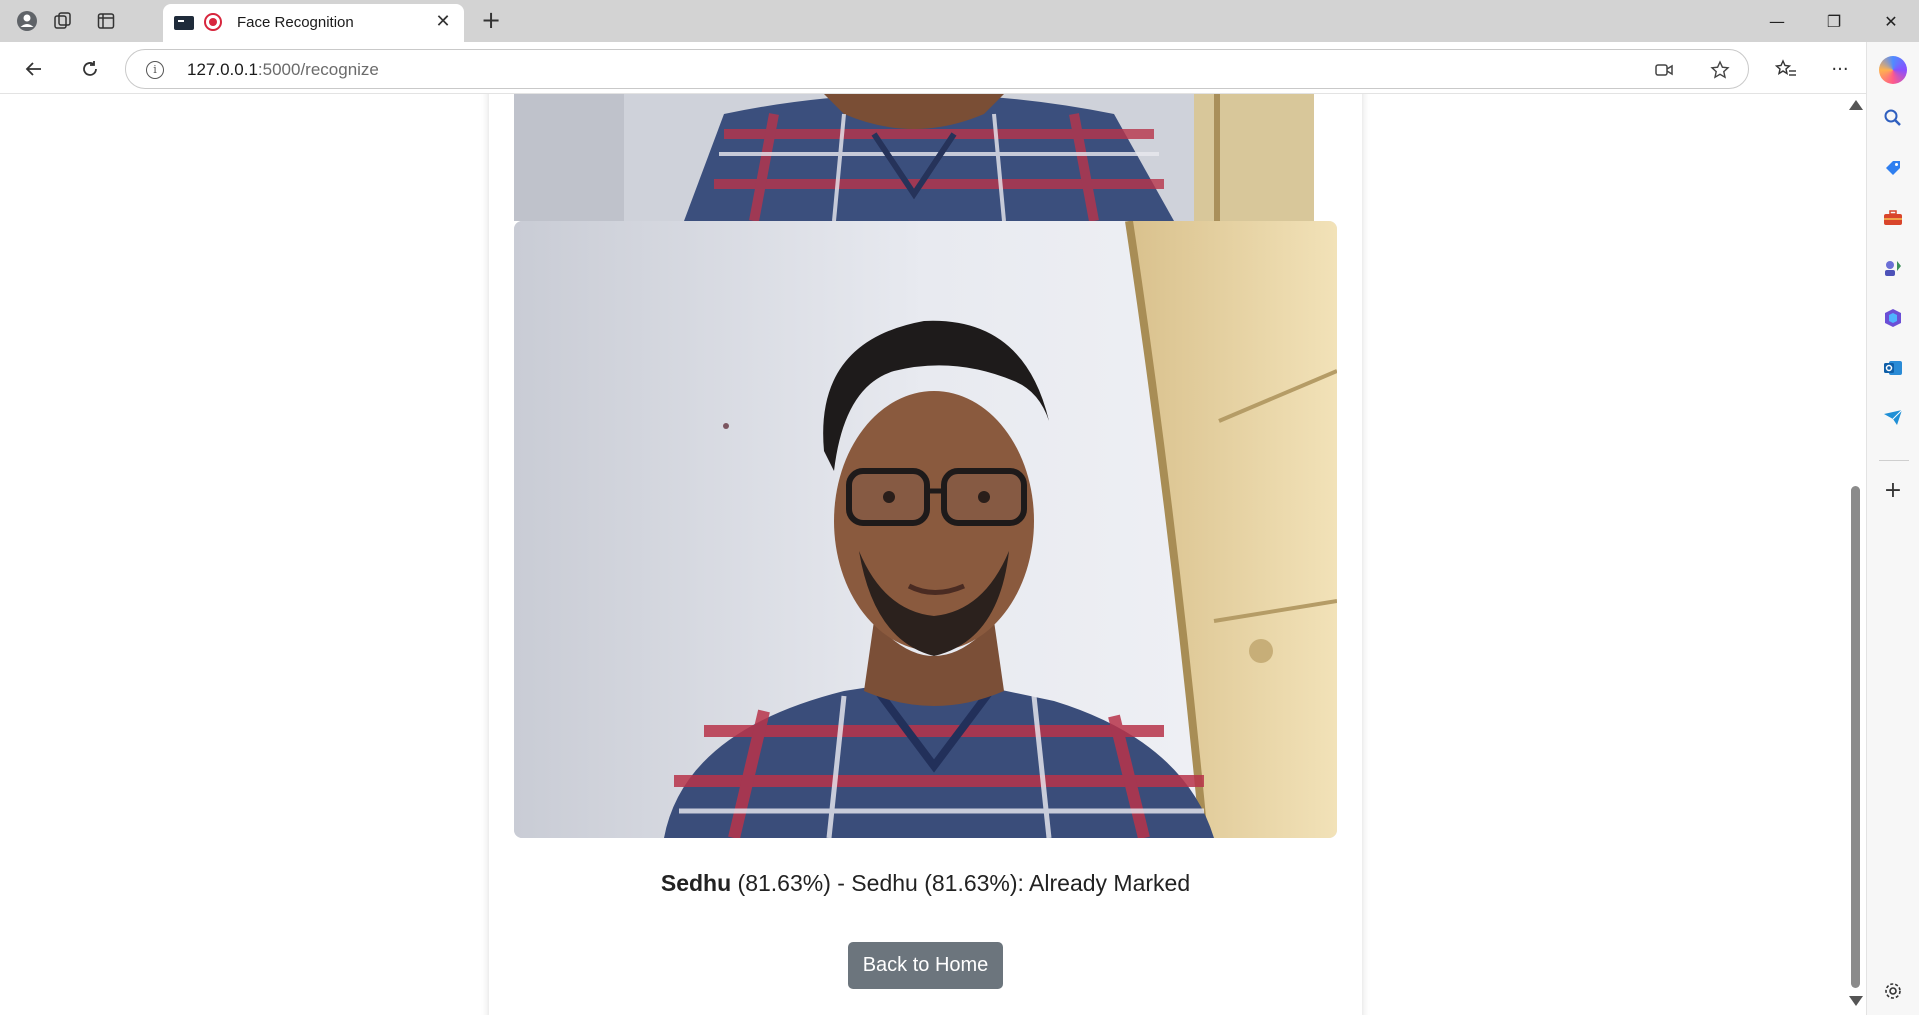 This screenshot has height=1015, width=1919. Describe the element at coordinates (1893, 218) in the screenshot. I see `briefcase-icon` at that location.